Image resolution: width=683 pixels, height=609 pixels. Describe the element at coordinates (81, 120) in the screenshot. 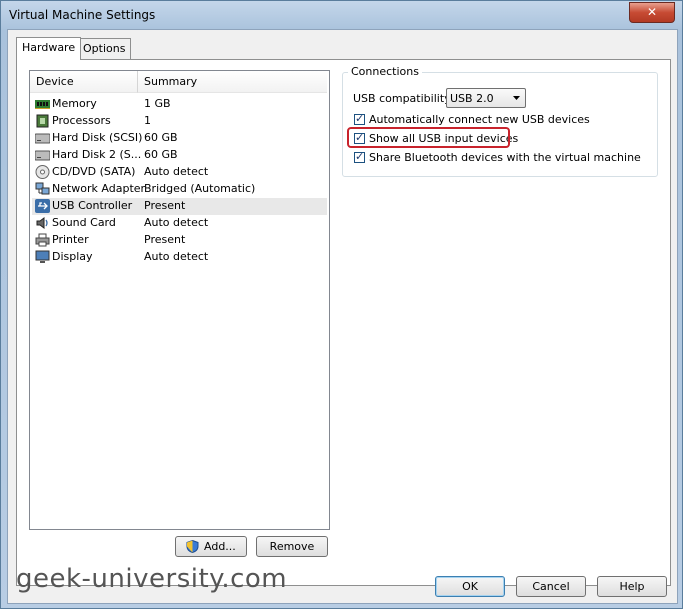

I see `device-name: Processors` at that location.